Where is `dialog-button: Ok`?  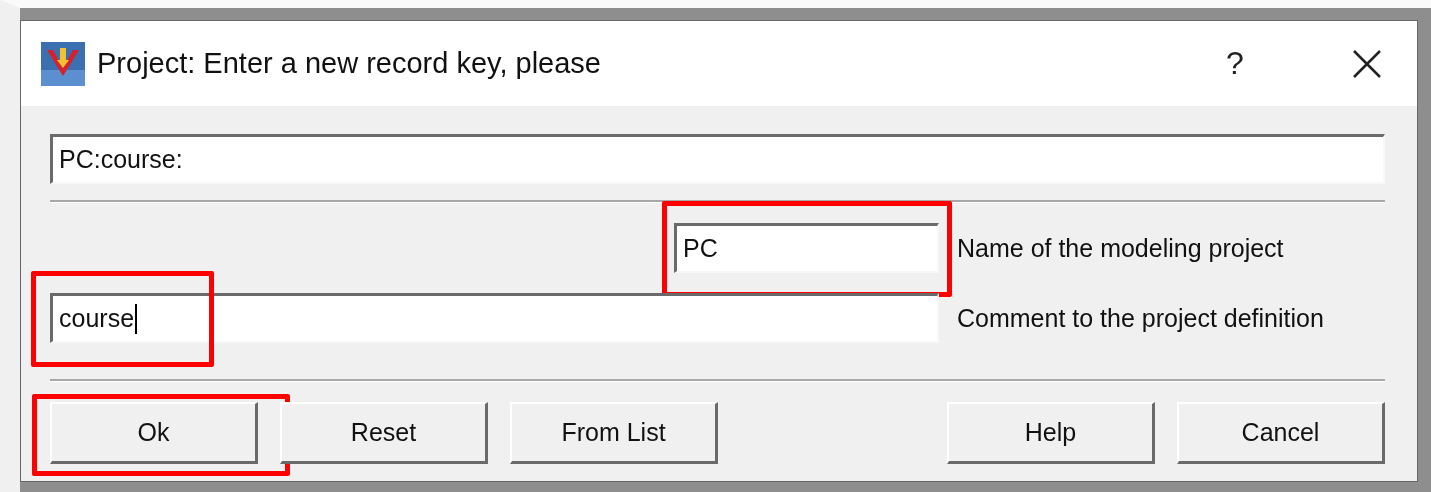
dialog-button: Ok is located at coordinates (154, 433).